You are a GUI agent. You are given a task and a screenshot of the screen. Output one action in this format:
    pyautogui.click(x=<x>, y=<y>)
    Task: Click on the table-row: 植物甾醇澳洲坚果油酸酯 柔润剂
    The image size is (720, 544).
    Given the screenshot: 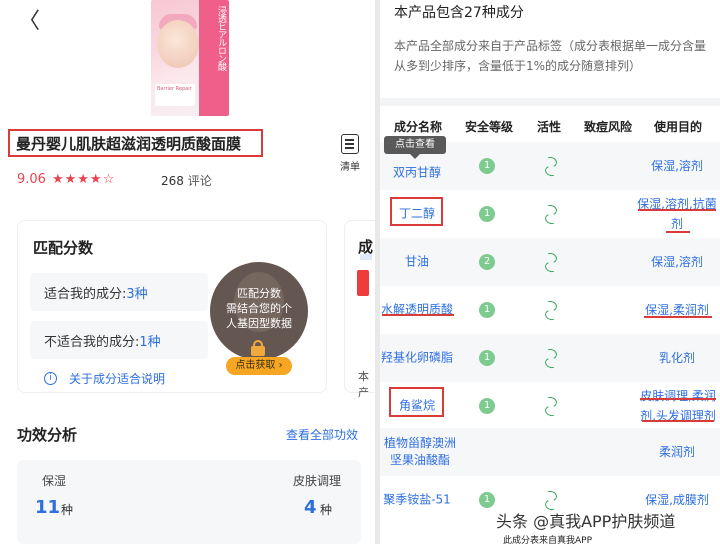 What is the action you would take?
    pyautogui.click(x=550, y=452)
    